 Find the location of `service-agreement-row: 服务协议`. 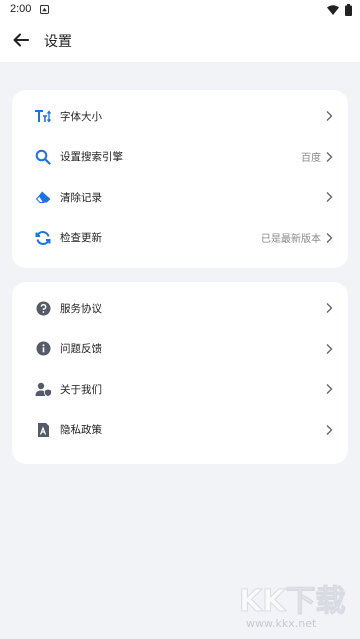

service-agreement-row: 服务协议 is located at coordinates (180, 308).